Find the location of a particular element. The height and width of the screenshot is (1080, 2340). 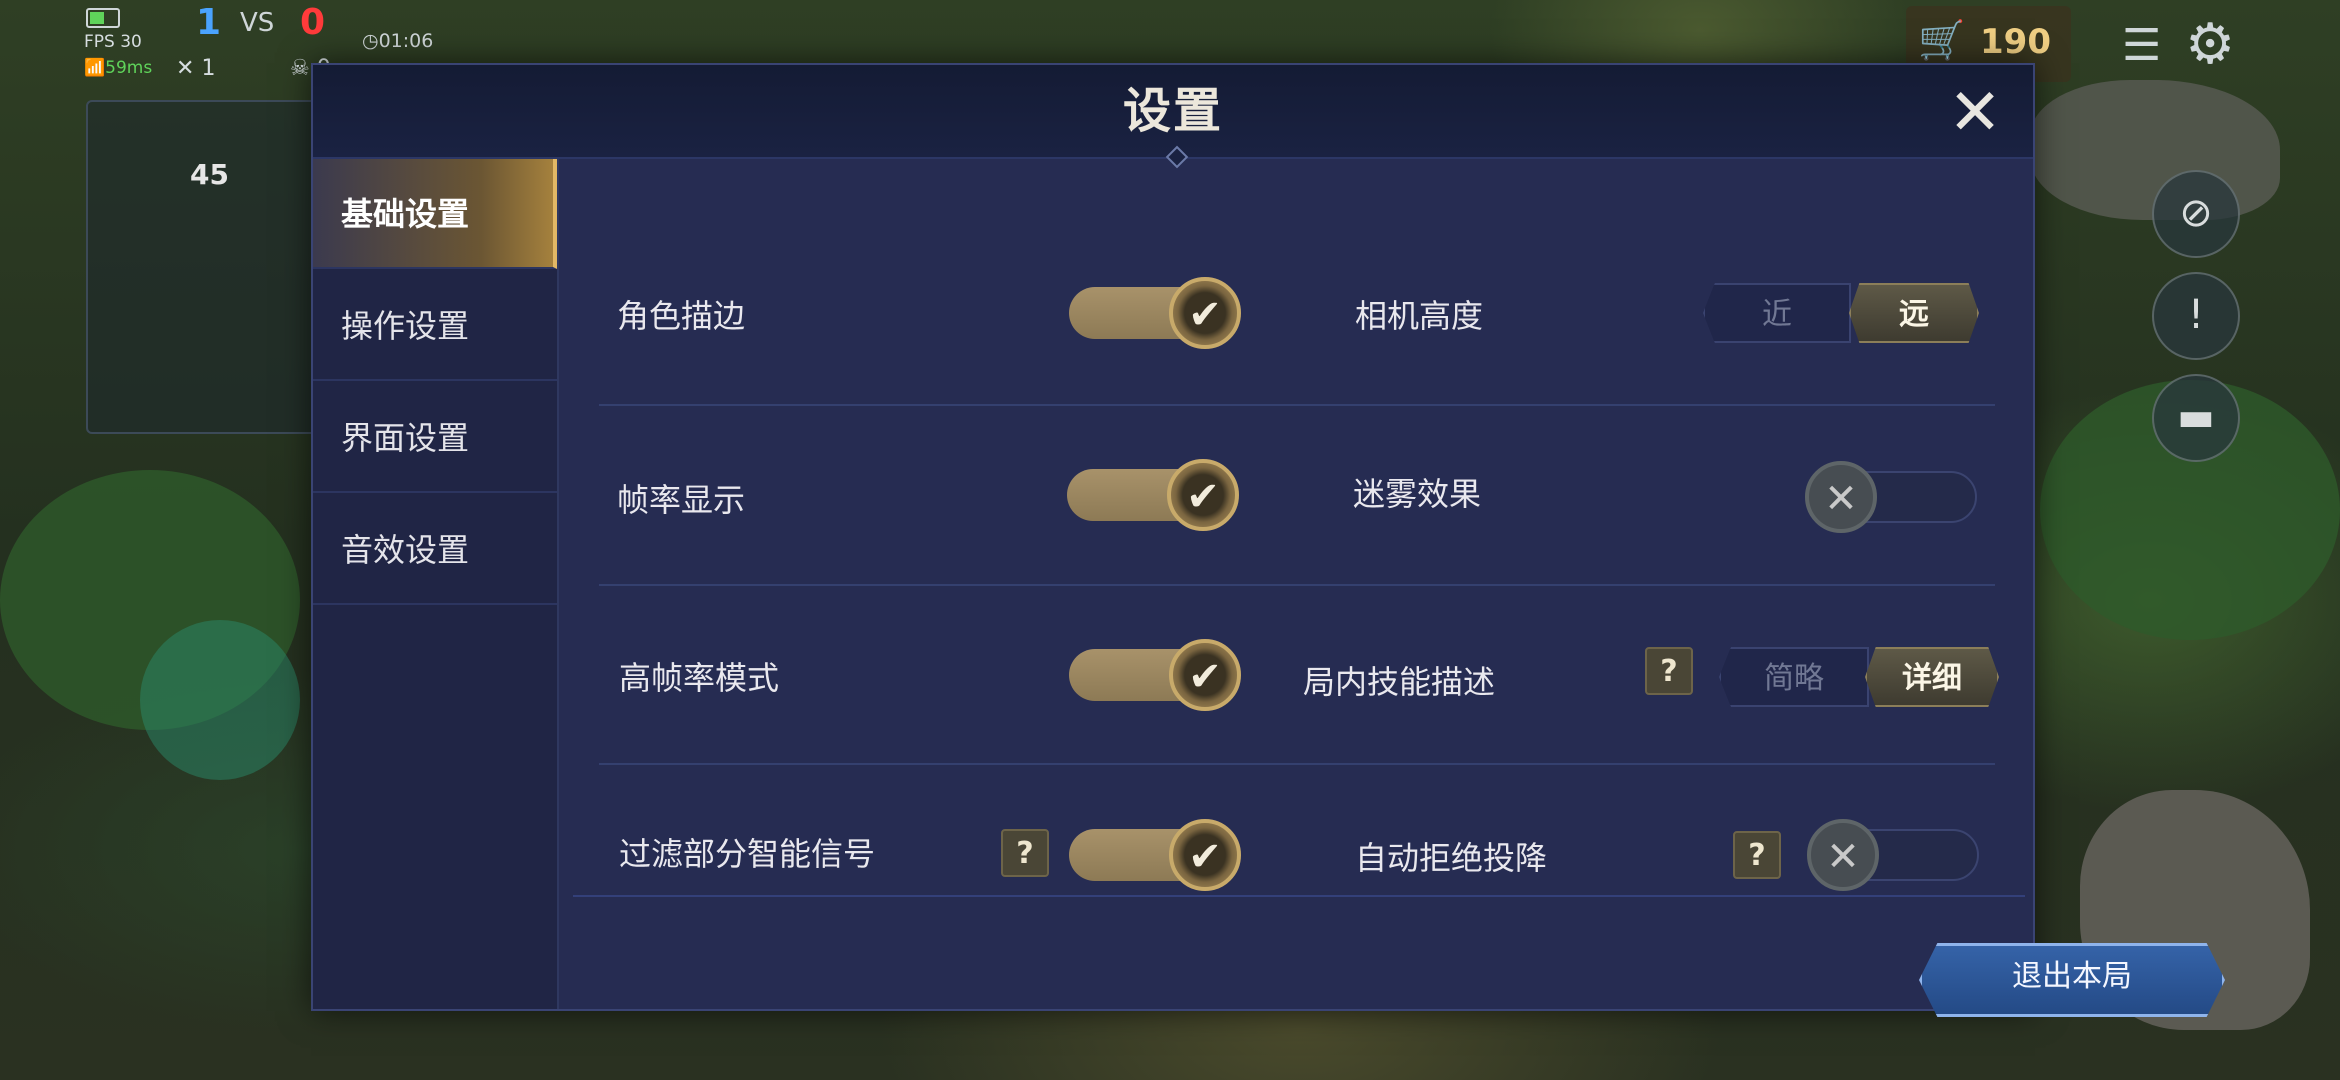

match-time: 01:06 is located at coordinates (406, 41).